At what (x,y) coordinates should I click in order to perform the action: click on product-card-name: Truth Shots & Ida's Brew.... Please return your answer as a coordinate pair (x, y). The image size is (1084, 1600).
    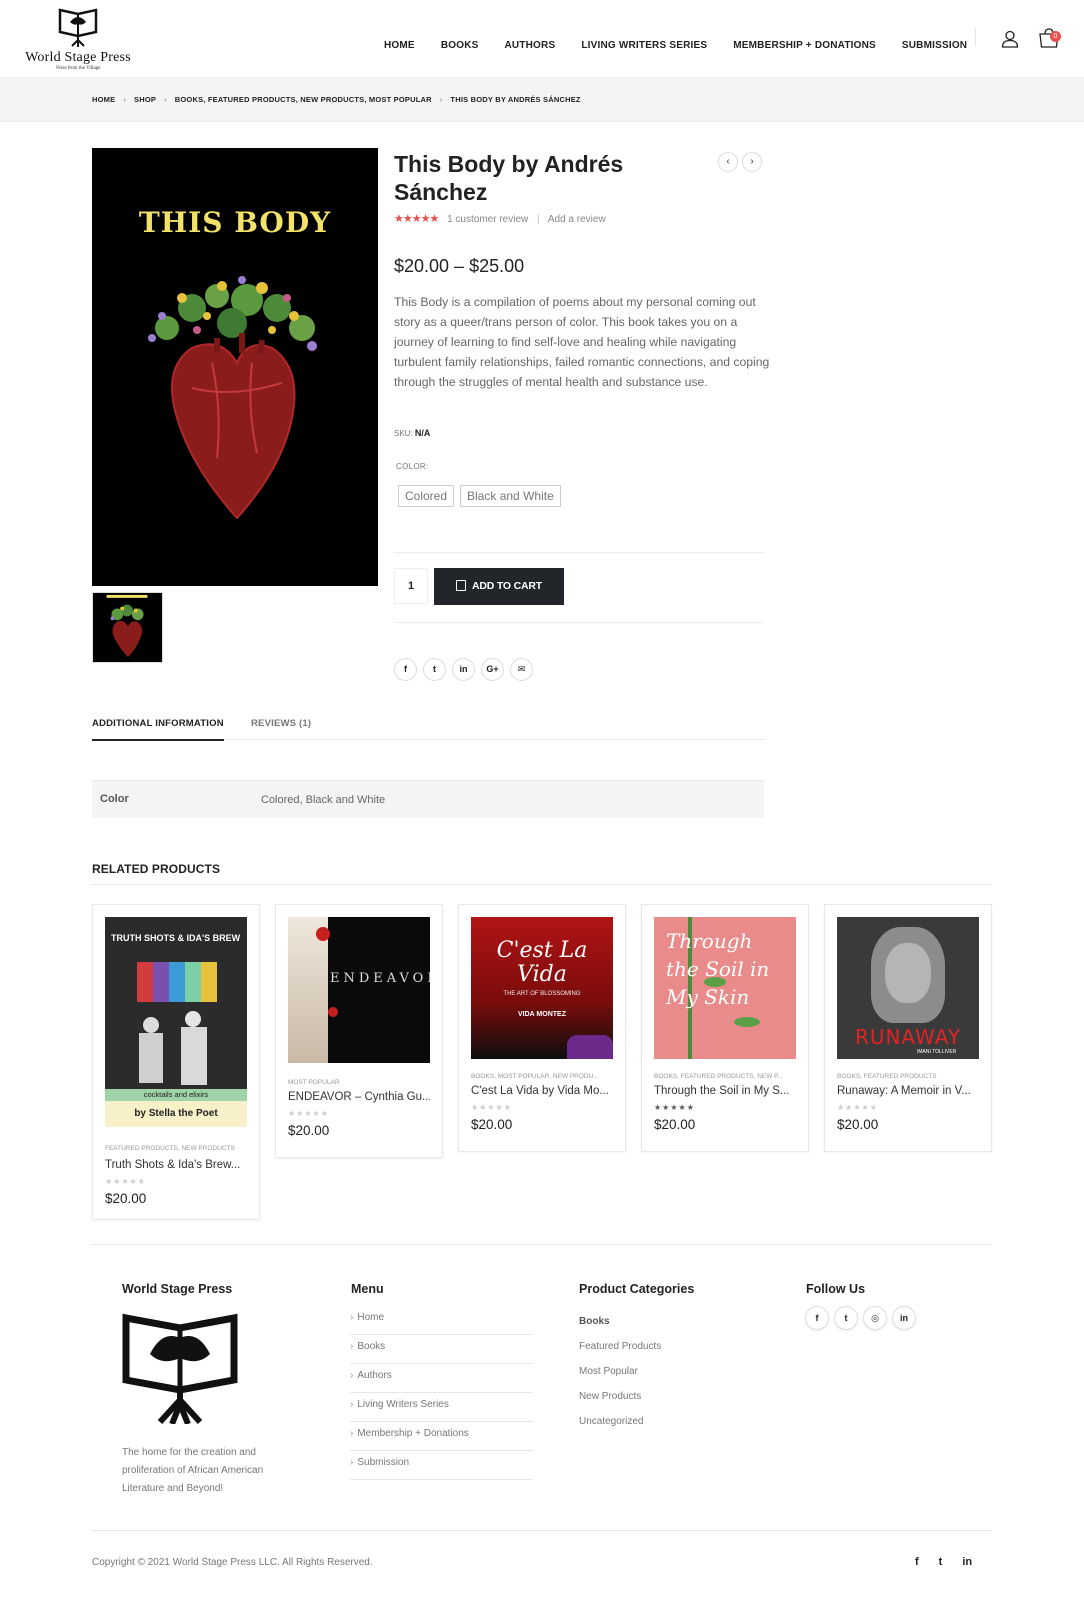
    Looking at the image, I should click on (176, 1165).